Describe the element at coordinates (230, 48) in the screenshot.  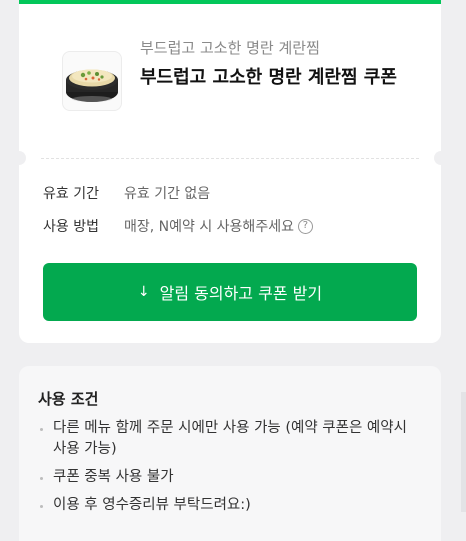
I see `store-name: 부드럽고 고소한 명란 계란찜` at that location.